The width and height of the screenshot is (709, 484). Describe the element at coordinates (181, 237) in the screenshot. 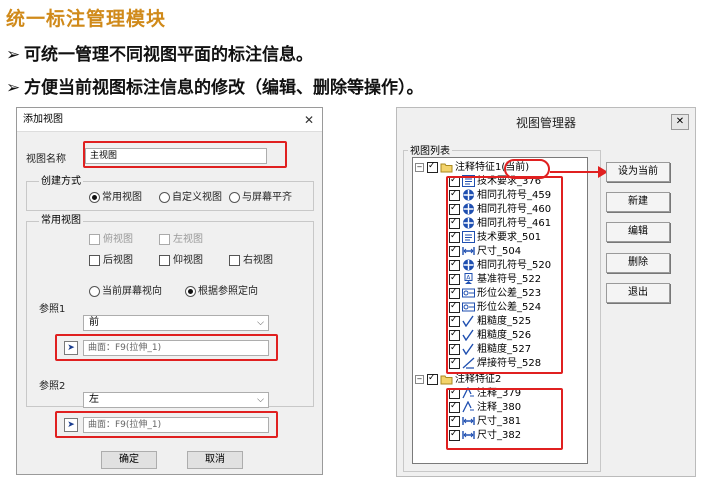

I see `checkbox-left-view: 左视图` at that location.